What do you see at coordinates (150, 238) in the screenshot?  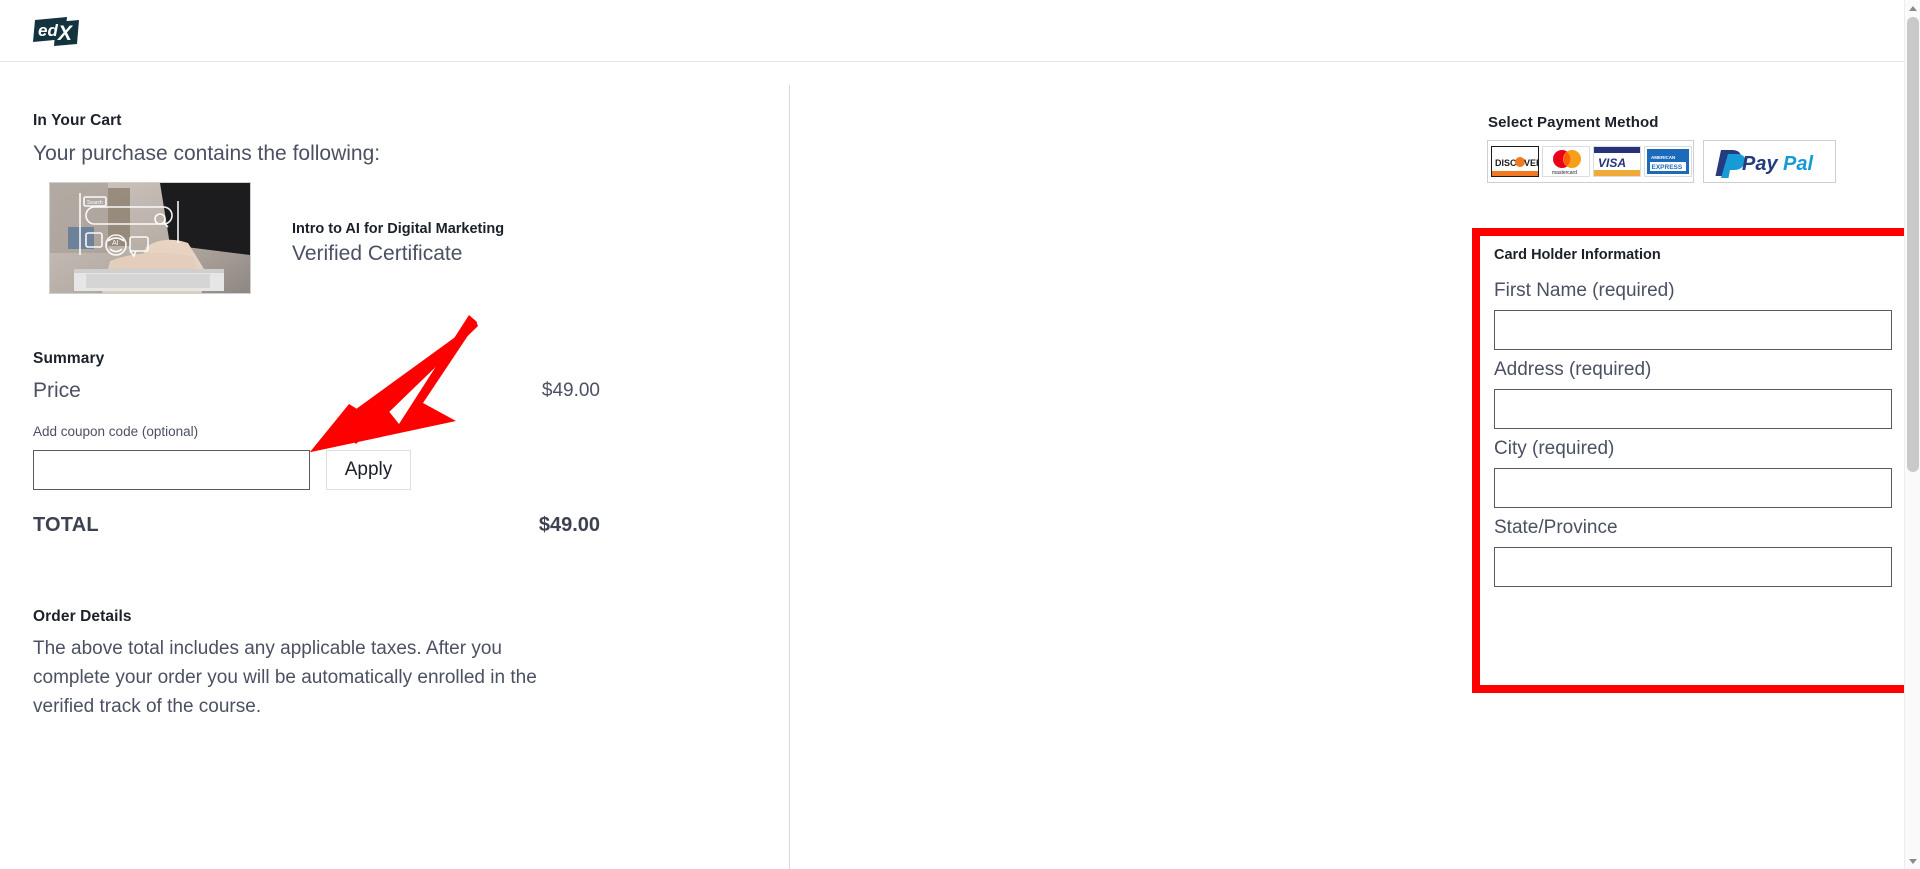 I see `course-thumbnail: AI Search` at bounding box center [150, 238].